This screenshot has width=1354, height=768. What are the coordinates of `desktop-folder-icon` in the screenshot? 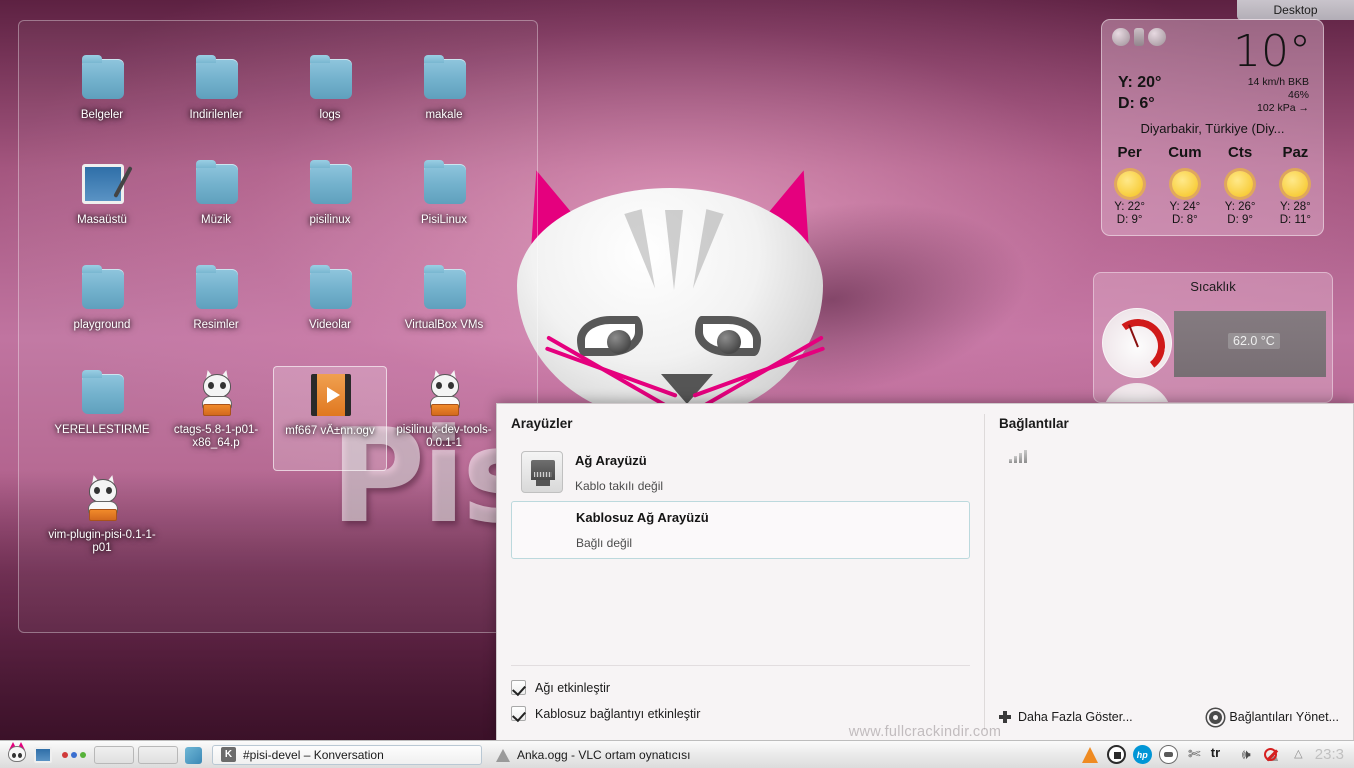 It's located at (103, 184).